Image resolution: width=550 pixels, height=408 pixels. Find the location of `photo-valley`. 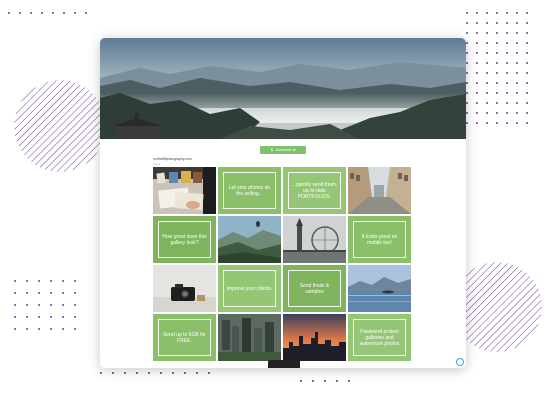

photo-valley is located at coordinates (249, 239).